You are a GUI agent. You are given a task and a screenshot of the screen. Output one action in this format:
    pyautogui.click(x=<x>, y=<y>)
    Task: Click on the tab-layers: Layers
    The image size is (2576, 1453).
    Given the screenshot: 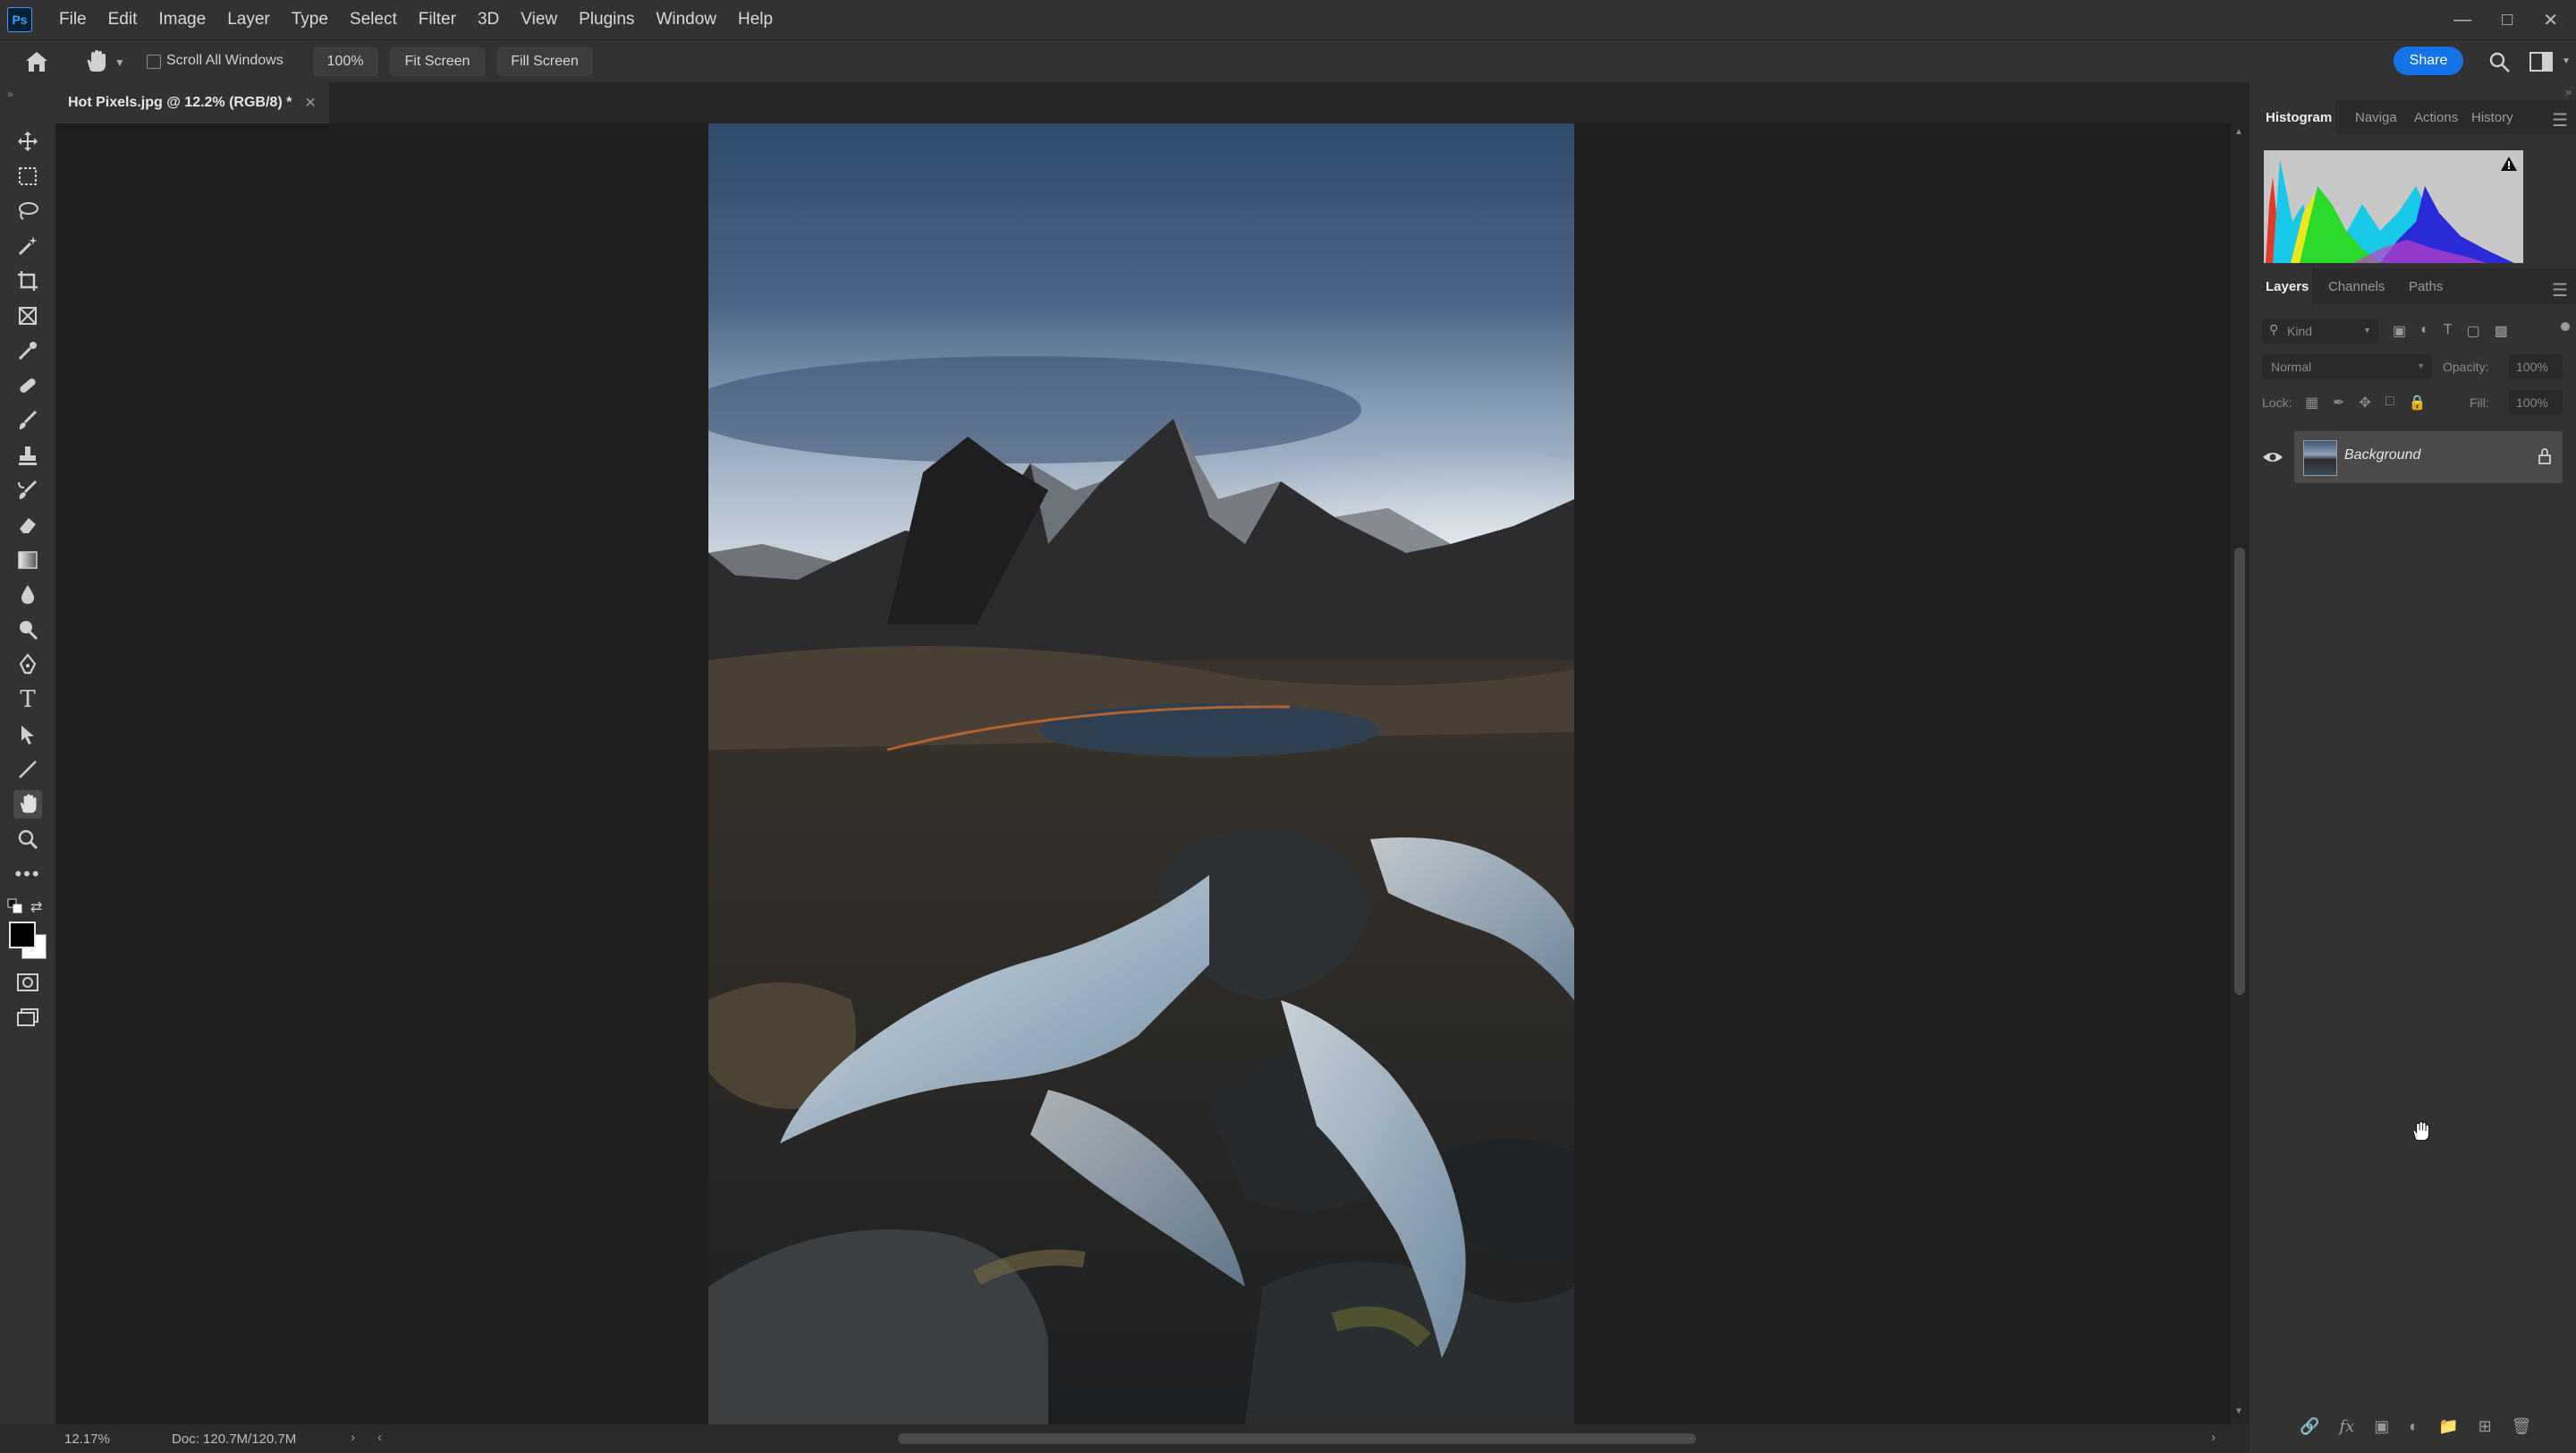 What is the action you would take?
    pyautogui.click(x=2287, y=286)
    